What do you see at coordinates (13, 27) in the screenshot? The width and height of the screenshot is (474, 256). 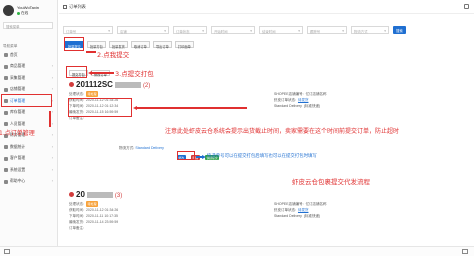 I see `menu-search-placeholder: 搜索菜单` at bounding box center [13, 27].